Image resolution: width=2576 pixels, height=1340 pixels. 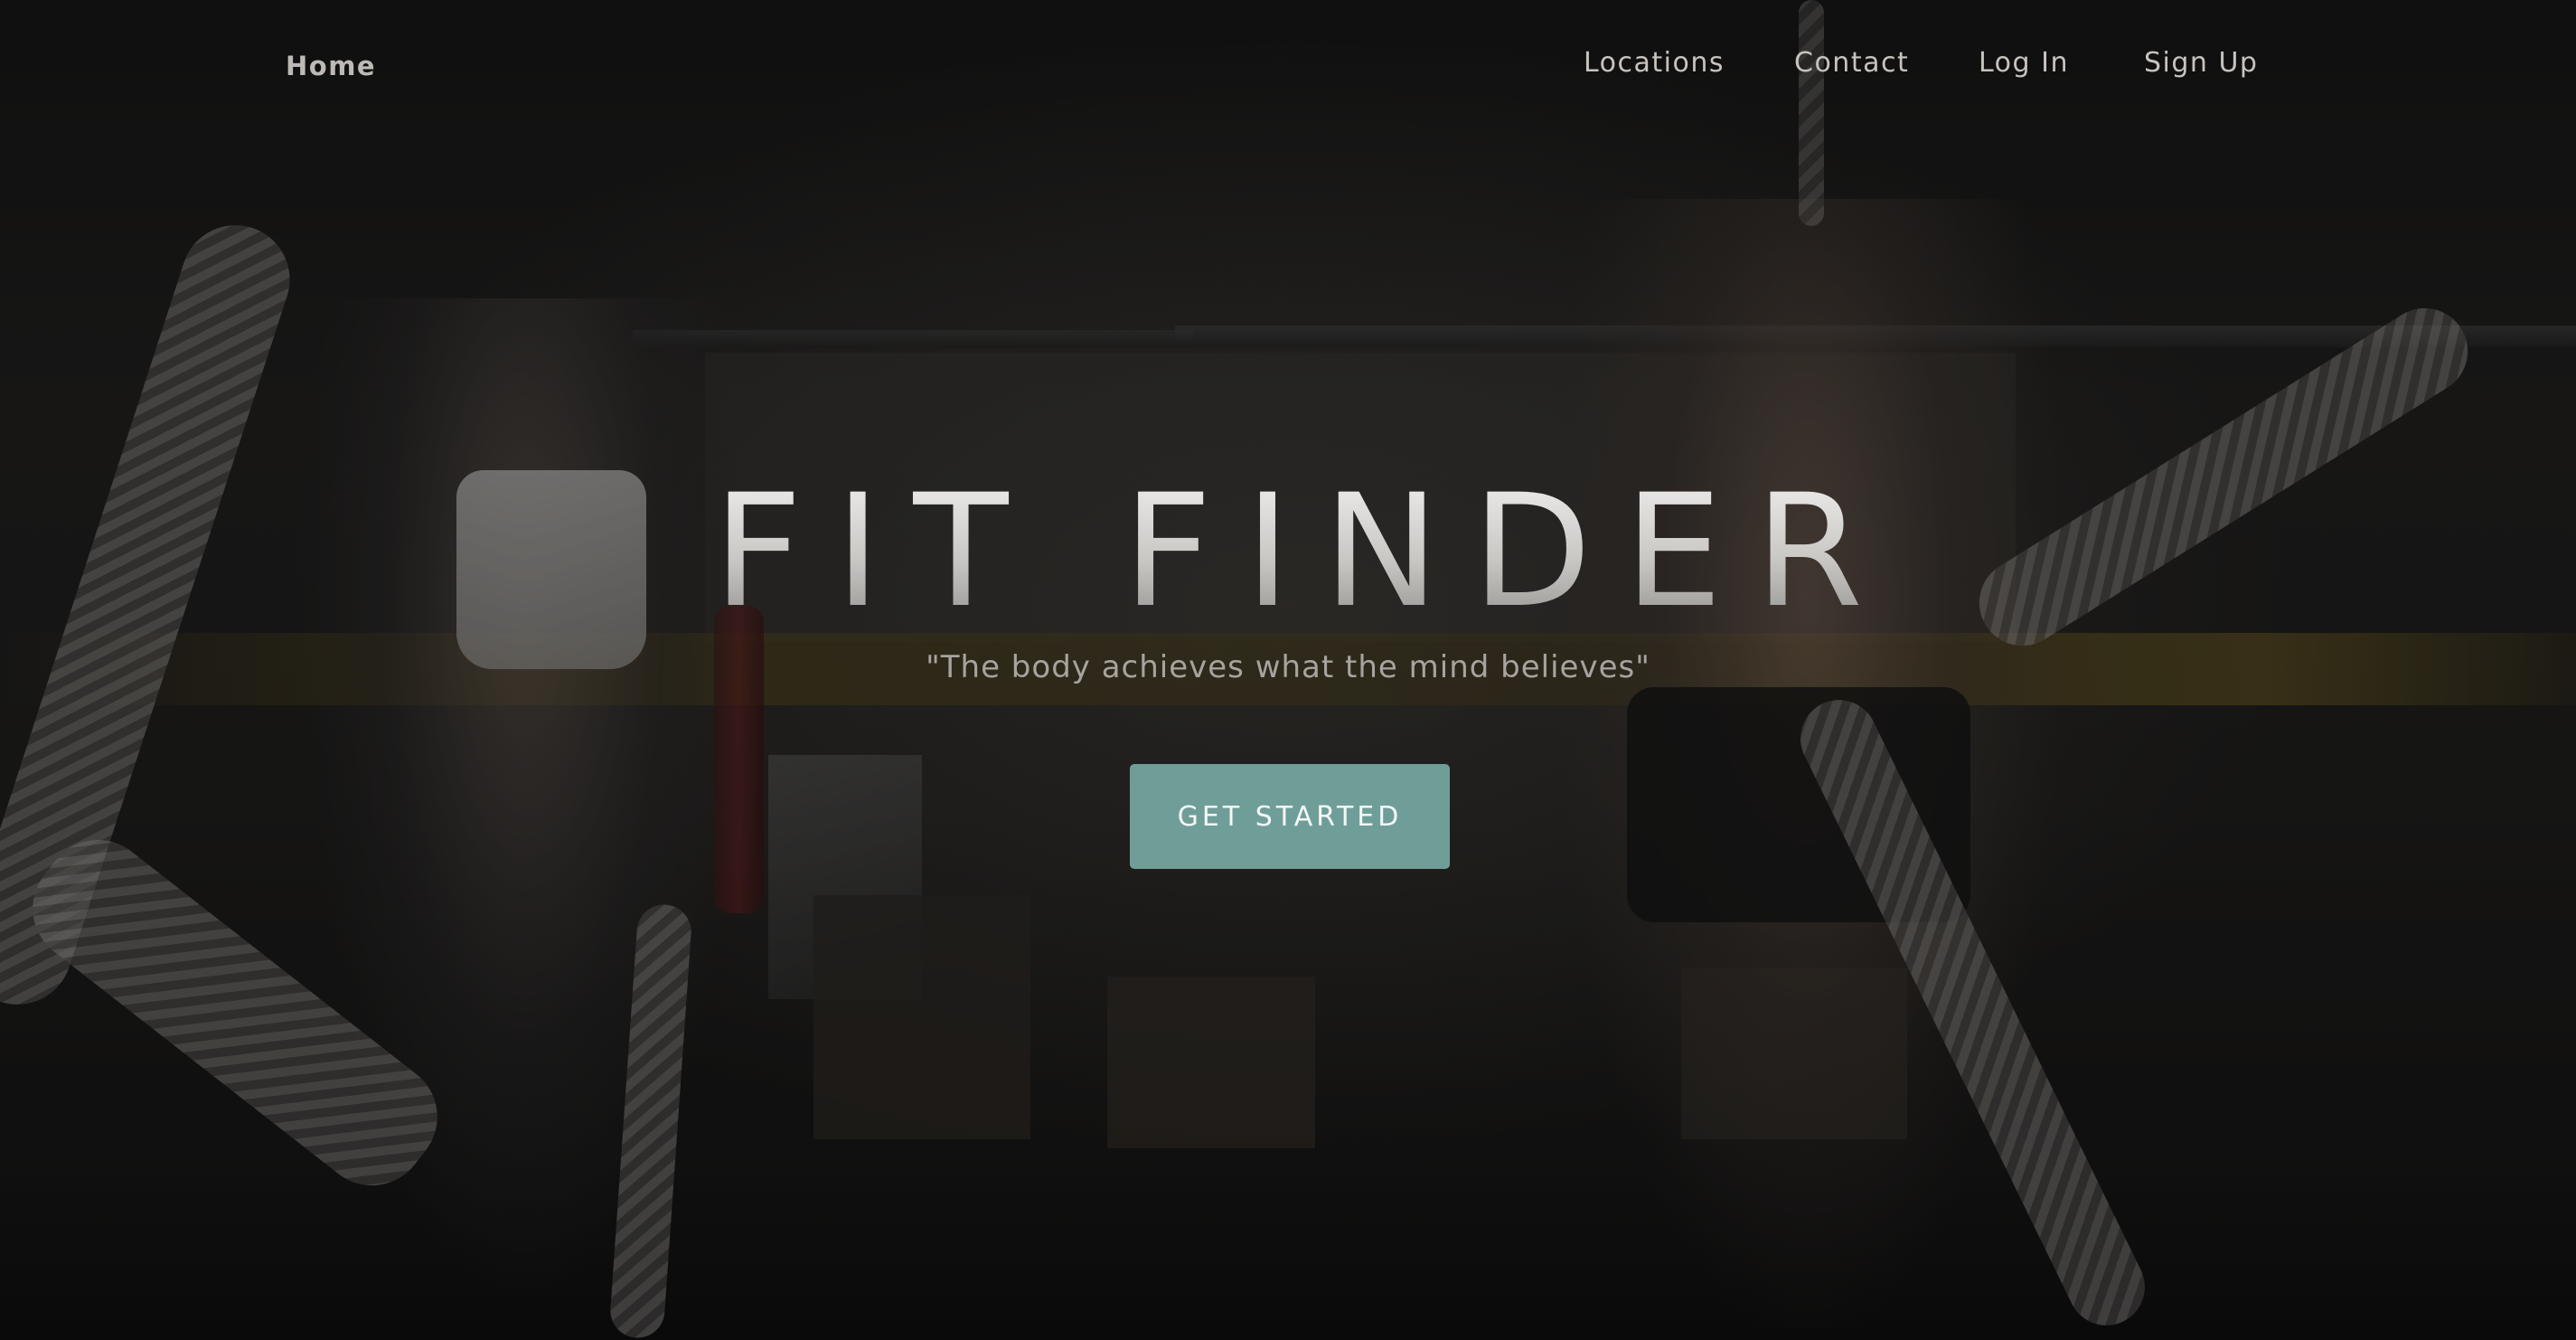 I want to click on top-navigation: Home Locations Contact Log In Sign Up, so click(x=1288, y=68).